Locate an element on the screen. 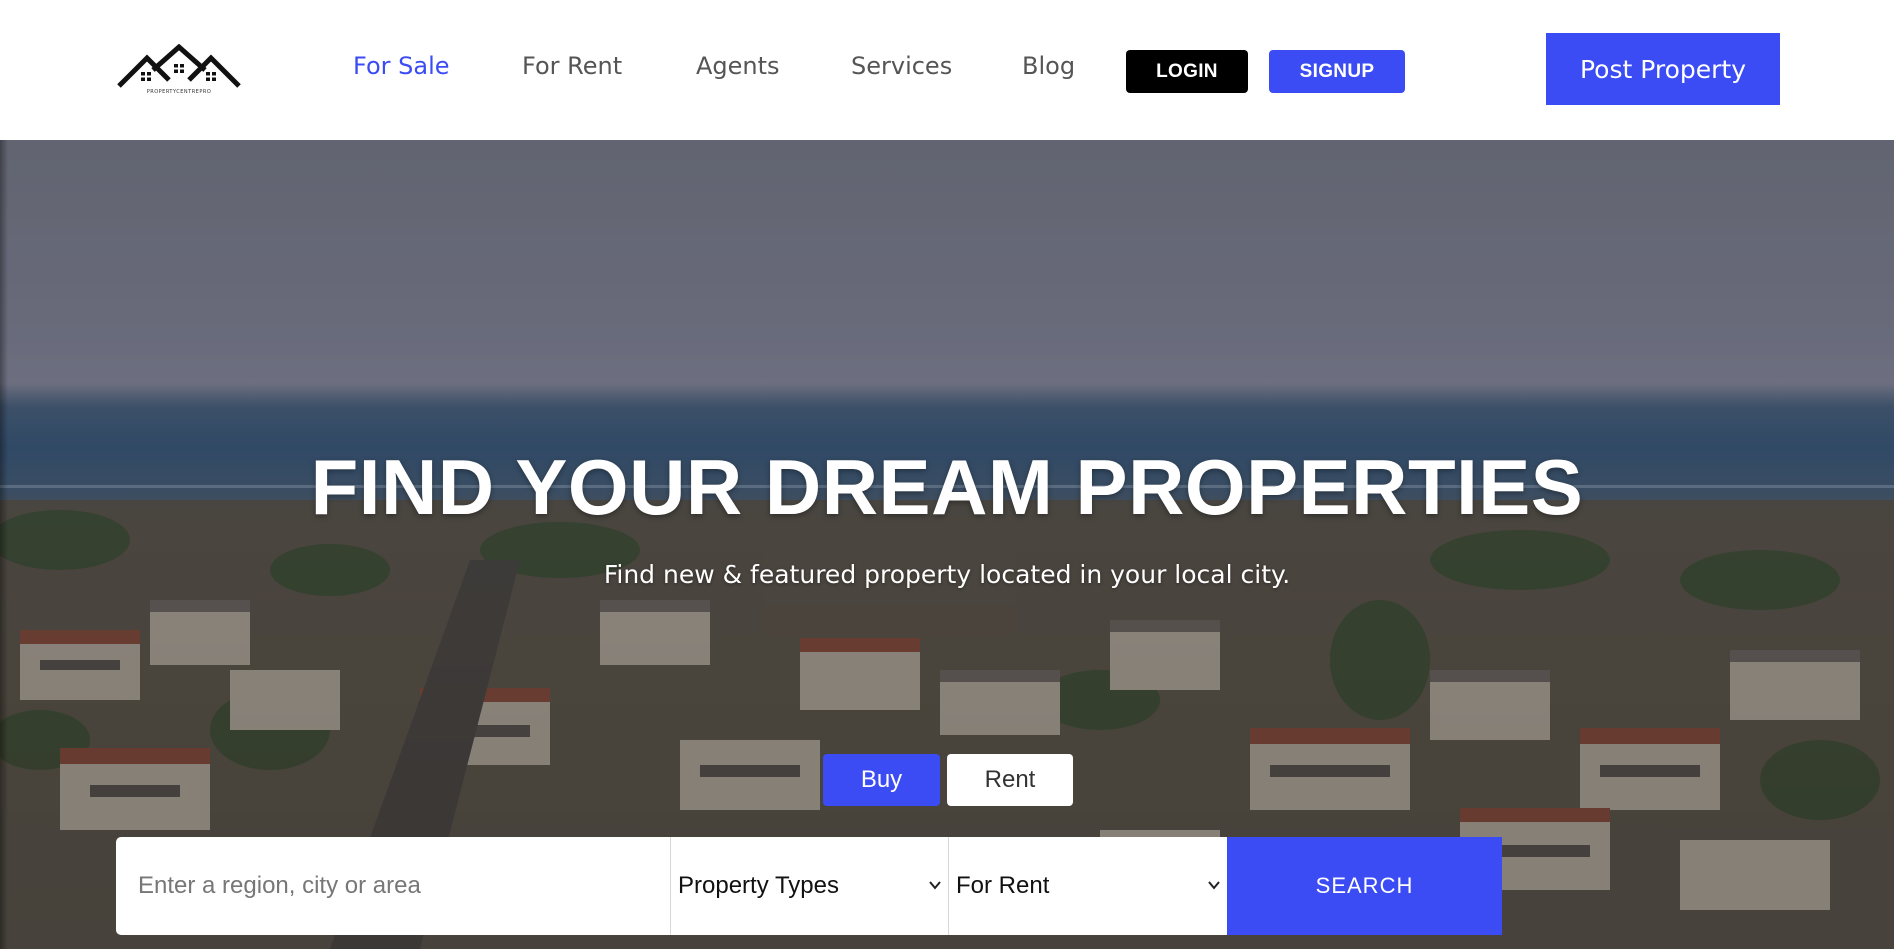  post-property-button: Post Property is located at coordinates (1663, 69).